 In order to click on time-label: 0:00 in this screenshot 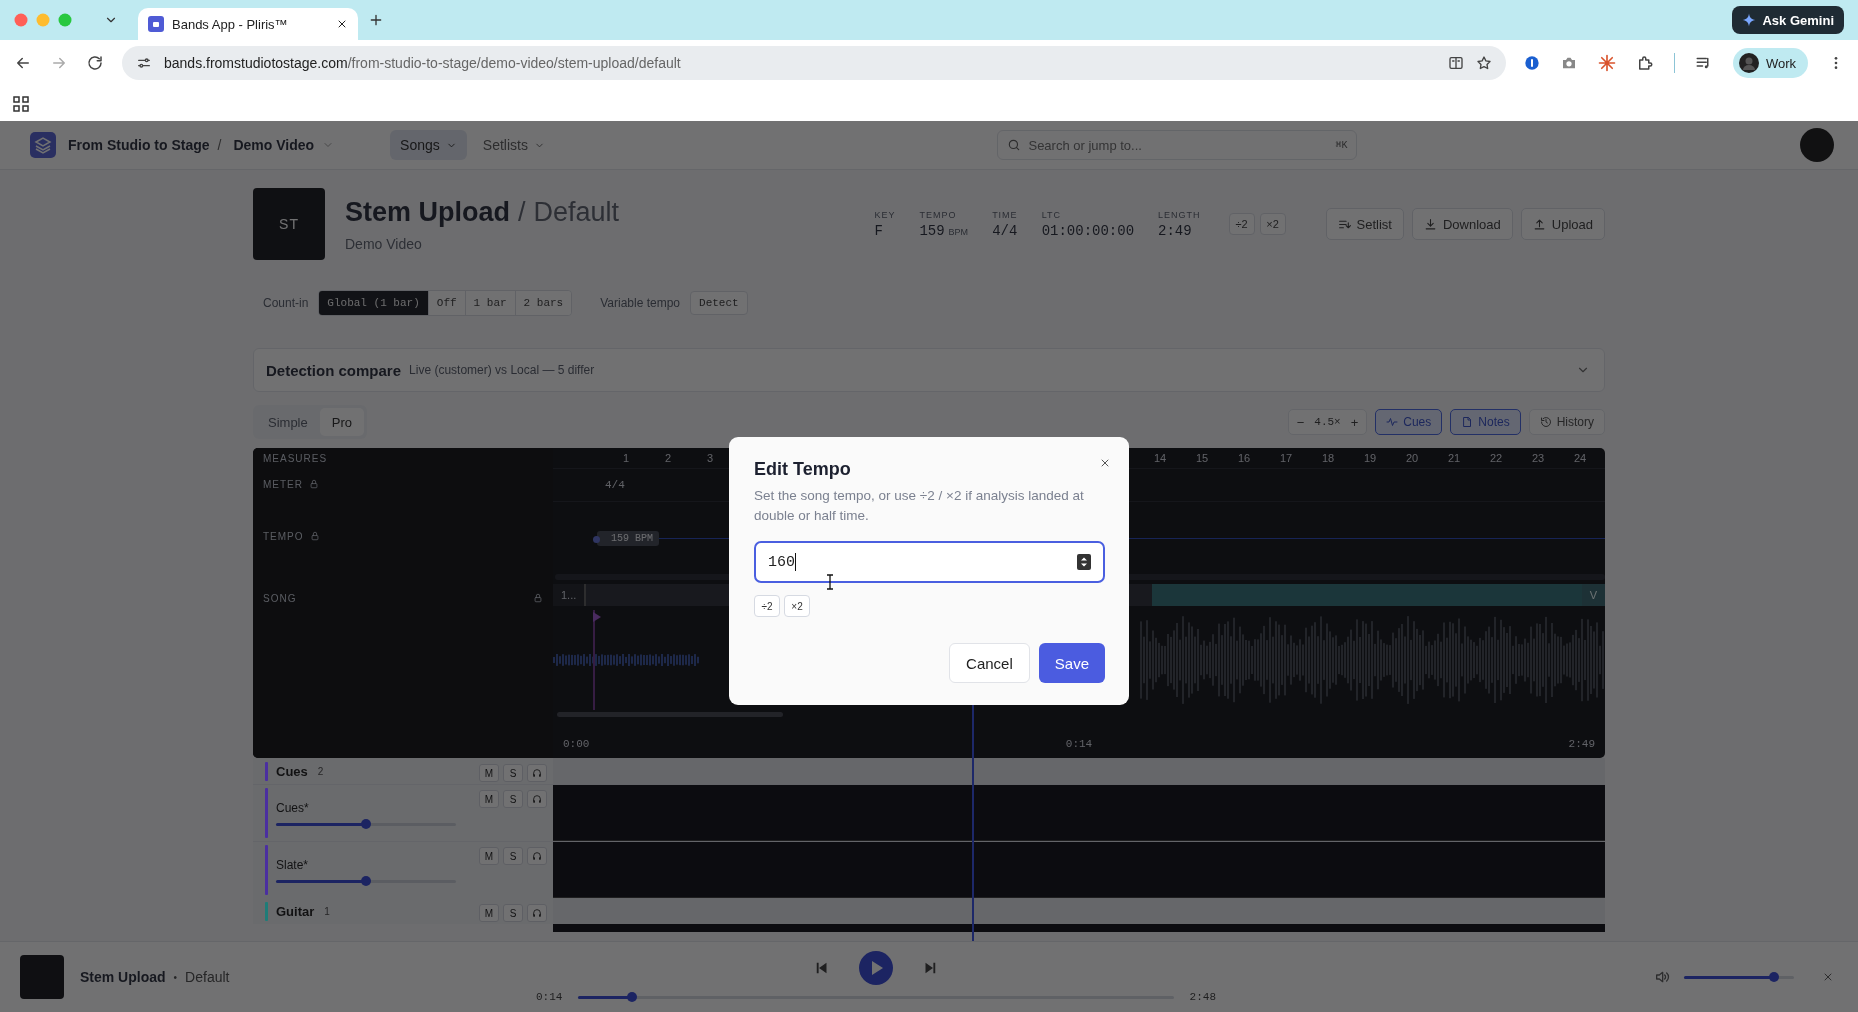, I will do `click(576, 744)`.